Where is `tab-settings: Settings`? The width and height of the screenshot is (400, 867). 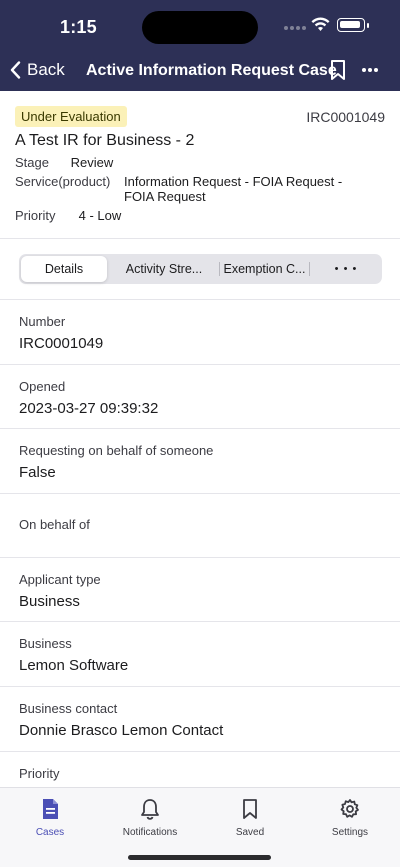
tab-settings: Settings is located at coordinates (350, 818).